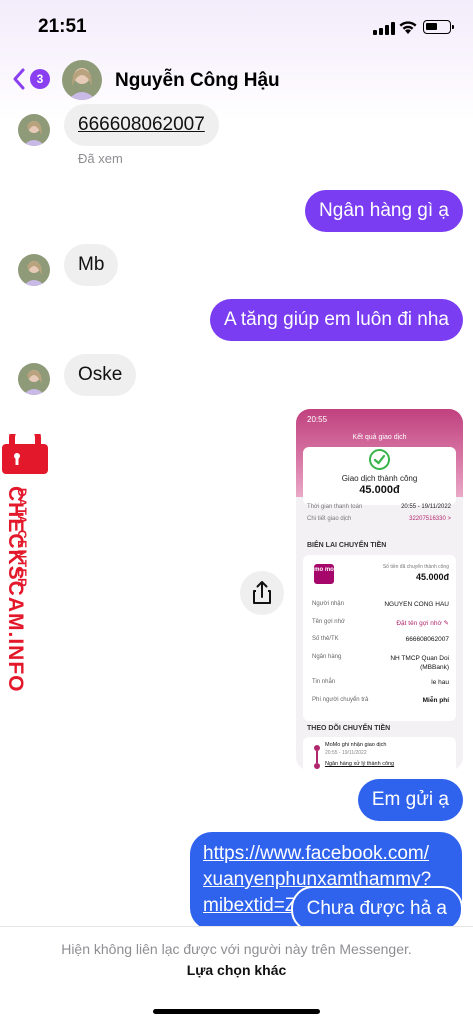 This screenshot has height=1024, width=473. What do you see at coordinates (336, 320) in the screenshot?
I see `outgoing-message: A tăng giúp em luôn đi nha` at bounding box center [336, 320].